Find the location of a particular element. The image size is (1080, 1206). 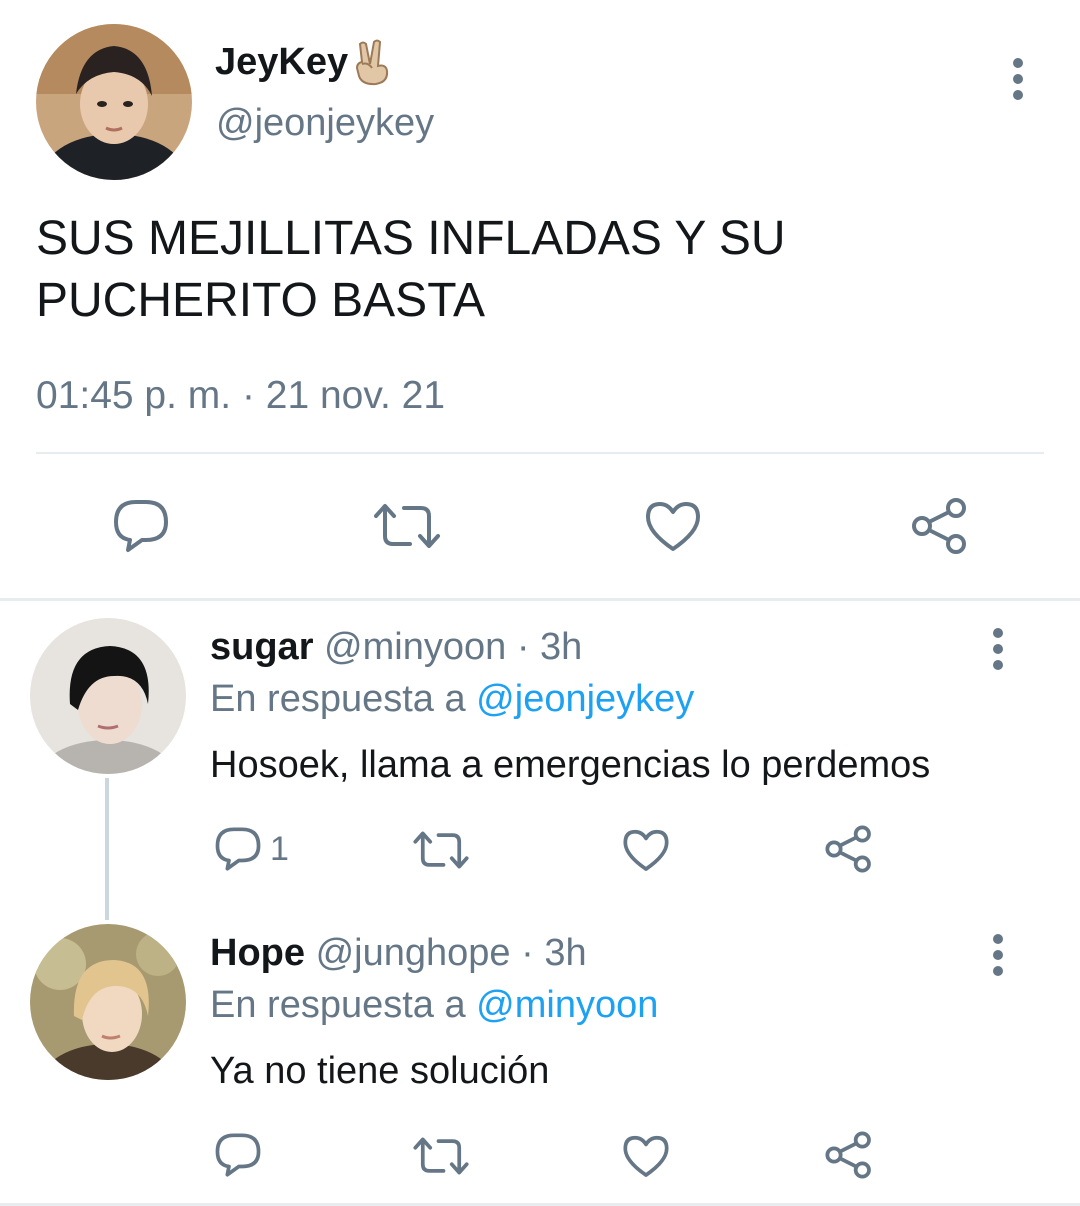

author-handle: @jeonjeykey is located at coordinates (325, 123).